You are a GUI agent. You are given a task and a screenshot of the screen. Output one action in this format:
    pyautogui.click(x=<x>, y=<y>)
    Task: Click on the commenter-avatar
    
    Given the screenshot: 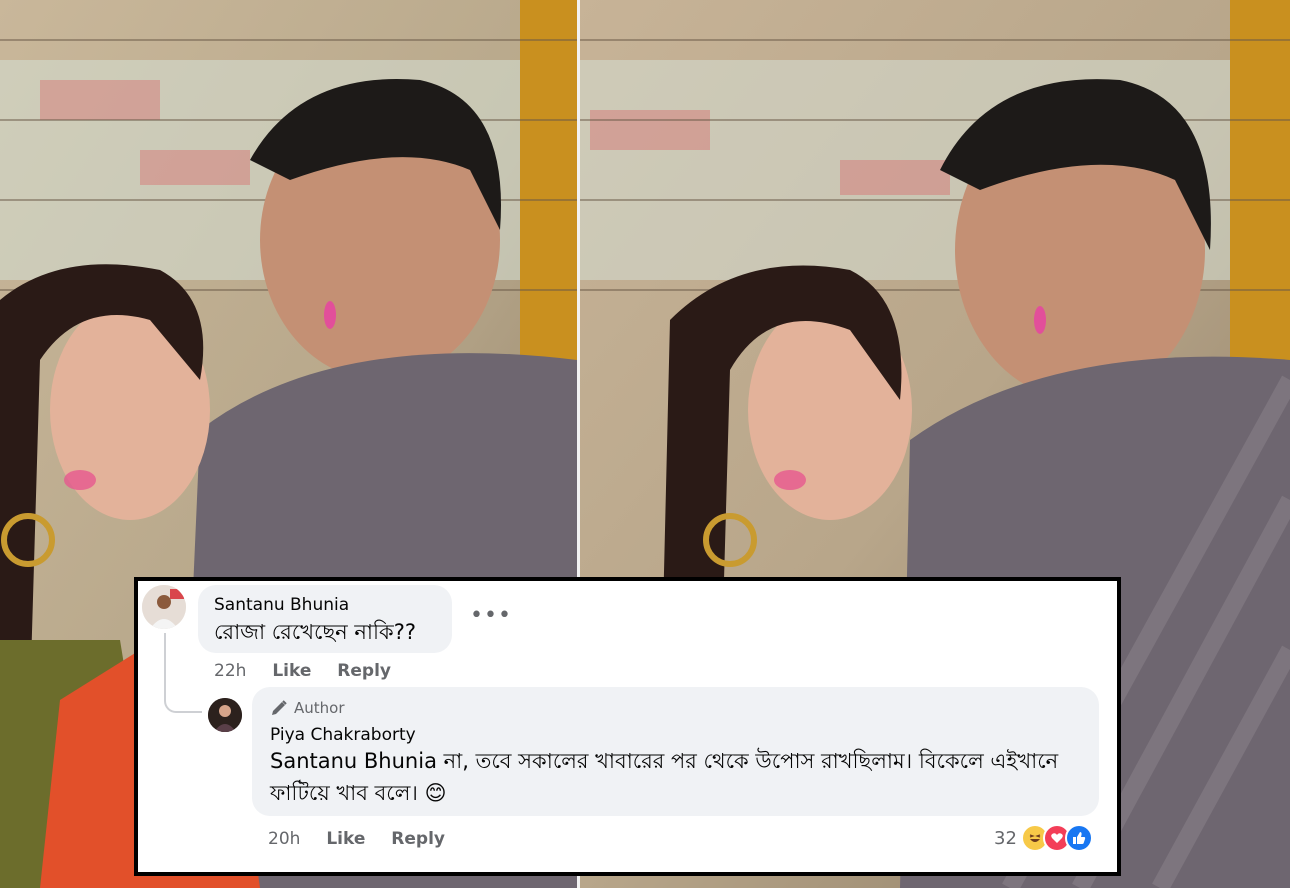 What is the action you would take?
    pyautogui.click(x=164, y=607)
    